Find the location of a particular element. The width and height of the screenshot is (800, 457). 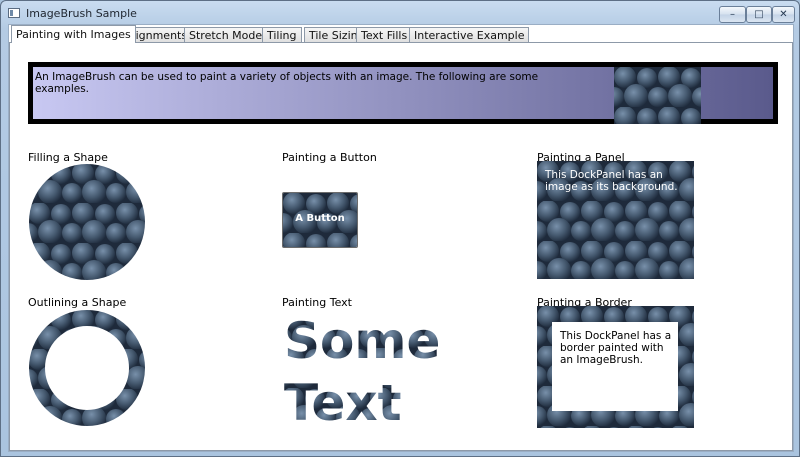

text-line-1: Some is located at coordinates (362, 341).